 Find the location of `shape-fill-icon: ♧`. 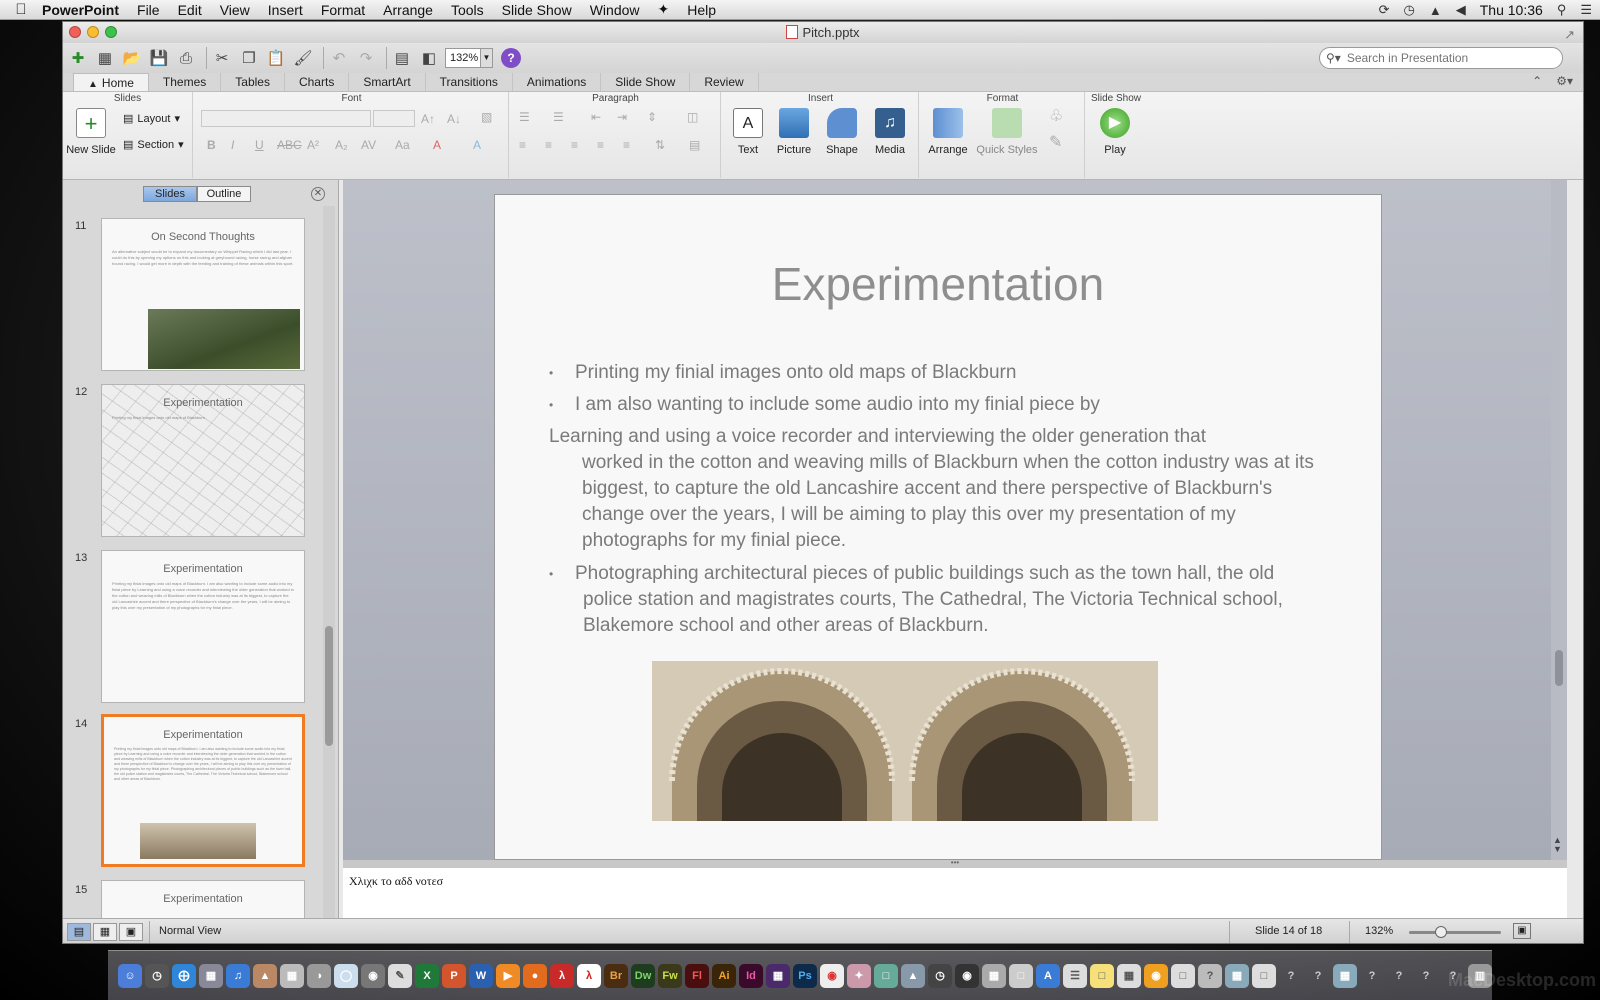

shape-fill-icon: ♧ is located at coordinates (1056, 116).